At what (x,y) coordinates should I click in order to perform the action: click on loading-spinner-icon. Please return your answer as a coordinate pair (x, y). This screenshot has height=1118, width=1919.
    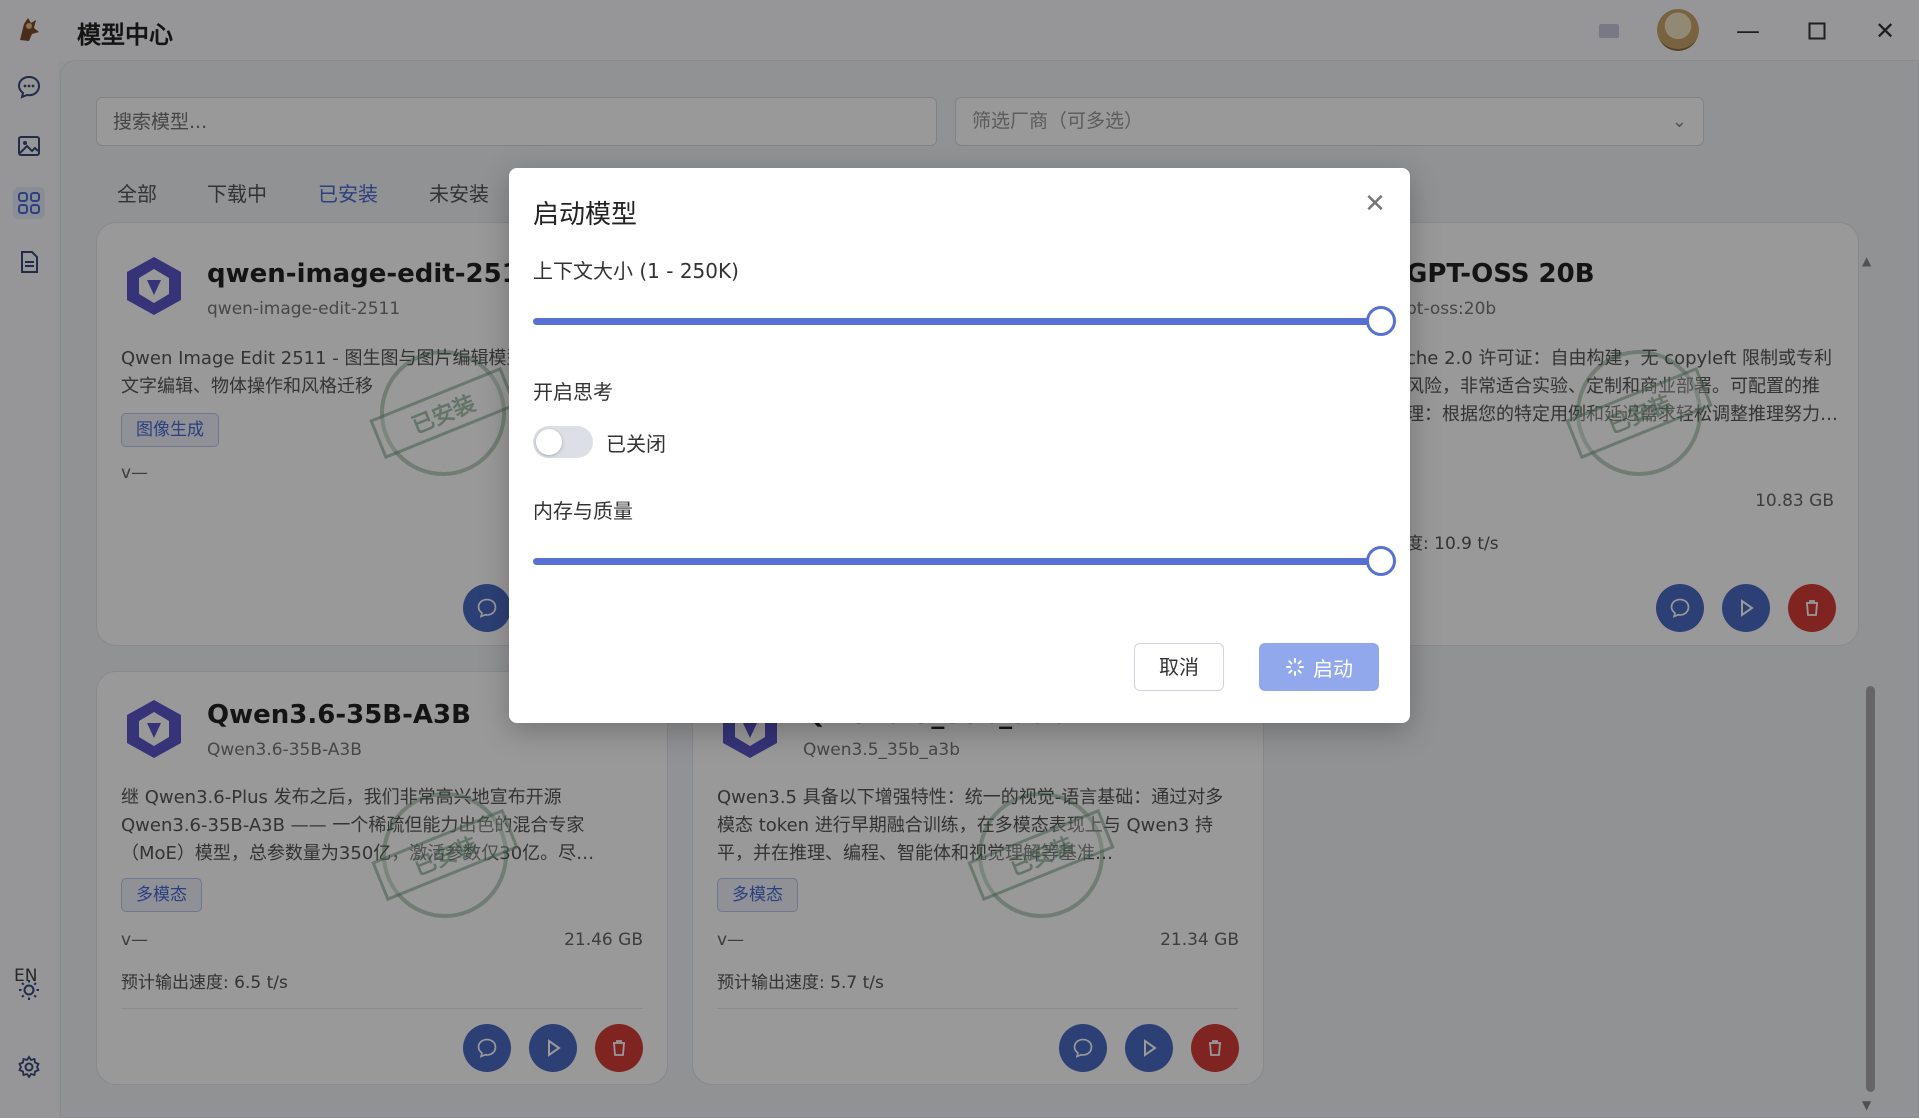
    Looking at the image, I should click on (1295, 667).